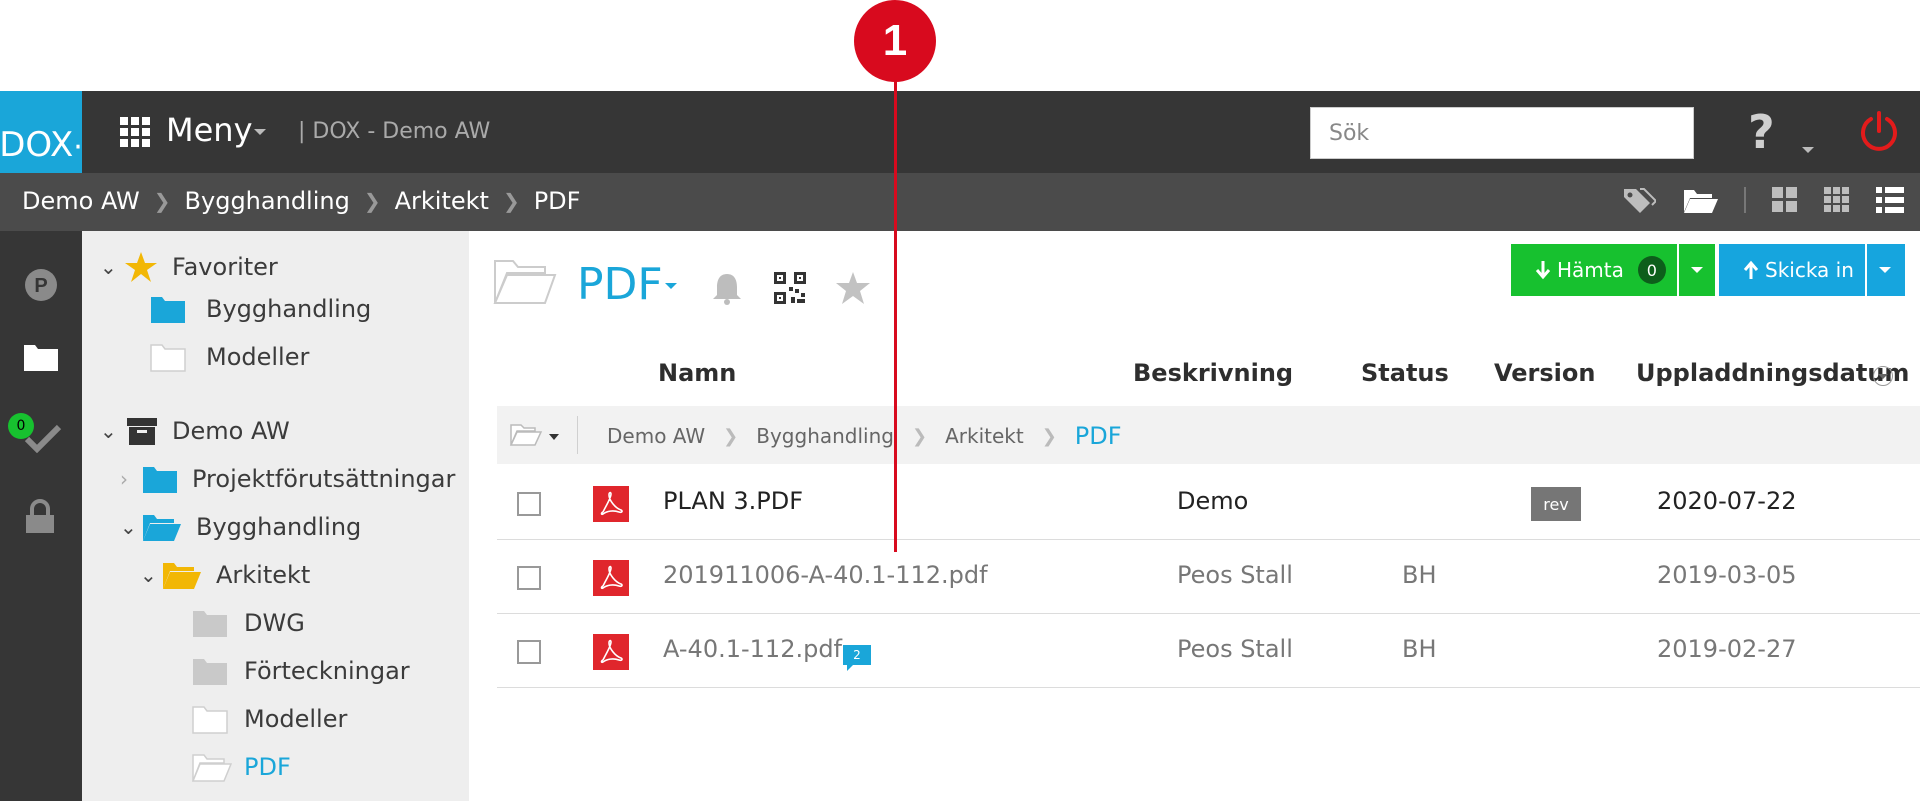 This screenshot has width=1920, height=801. Describe the element at coordinates (620, 284) in the screenshot. I see `folder-title: PDF` at that location.